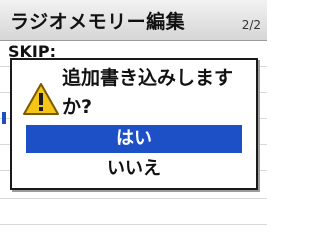  I want to click on no-button: いいえ, so click(134, 169).